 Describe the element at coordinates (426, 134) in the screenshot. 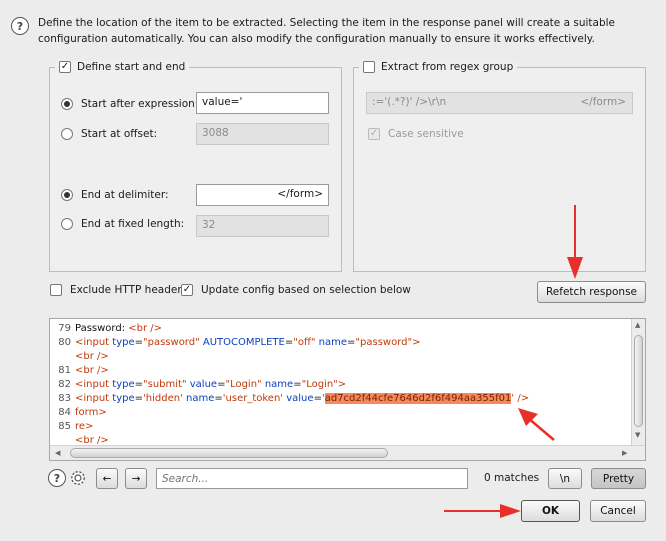

I see `case-sensitive-label: Case sensitive` at that location.